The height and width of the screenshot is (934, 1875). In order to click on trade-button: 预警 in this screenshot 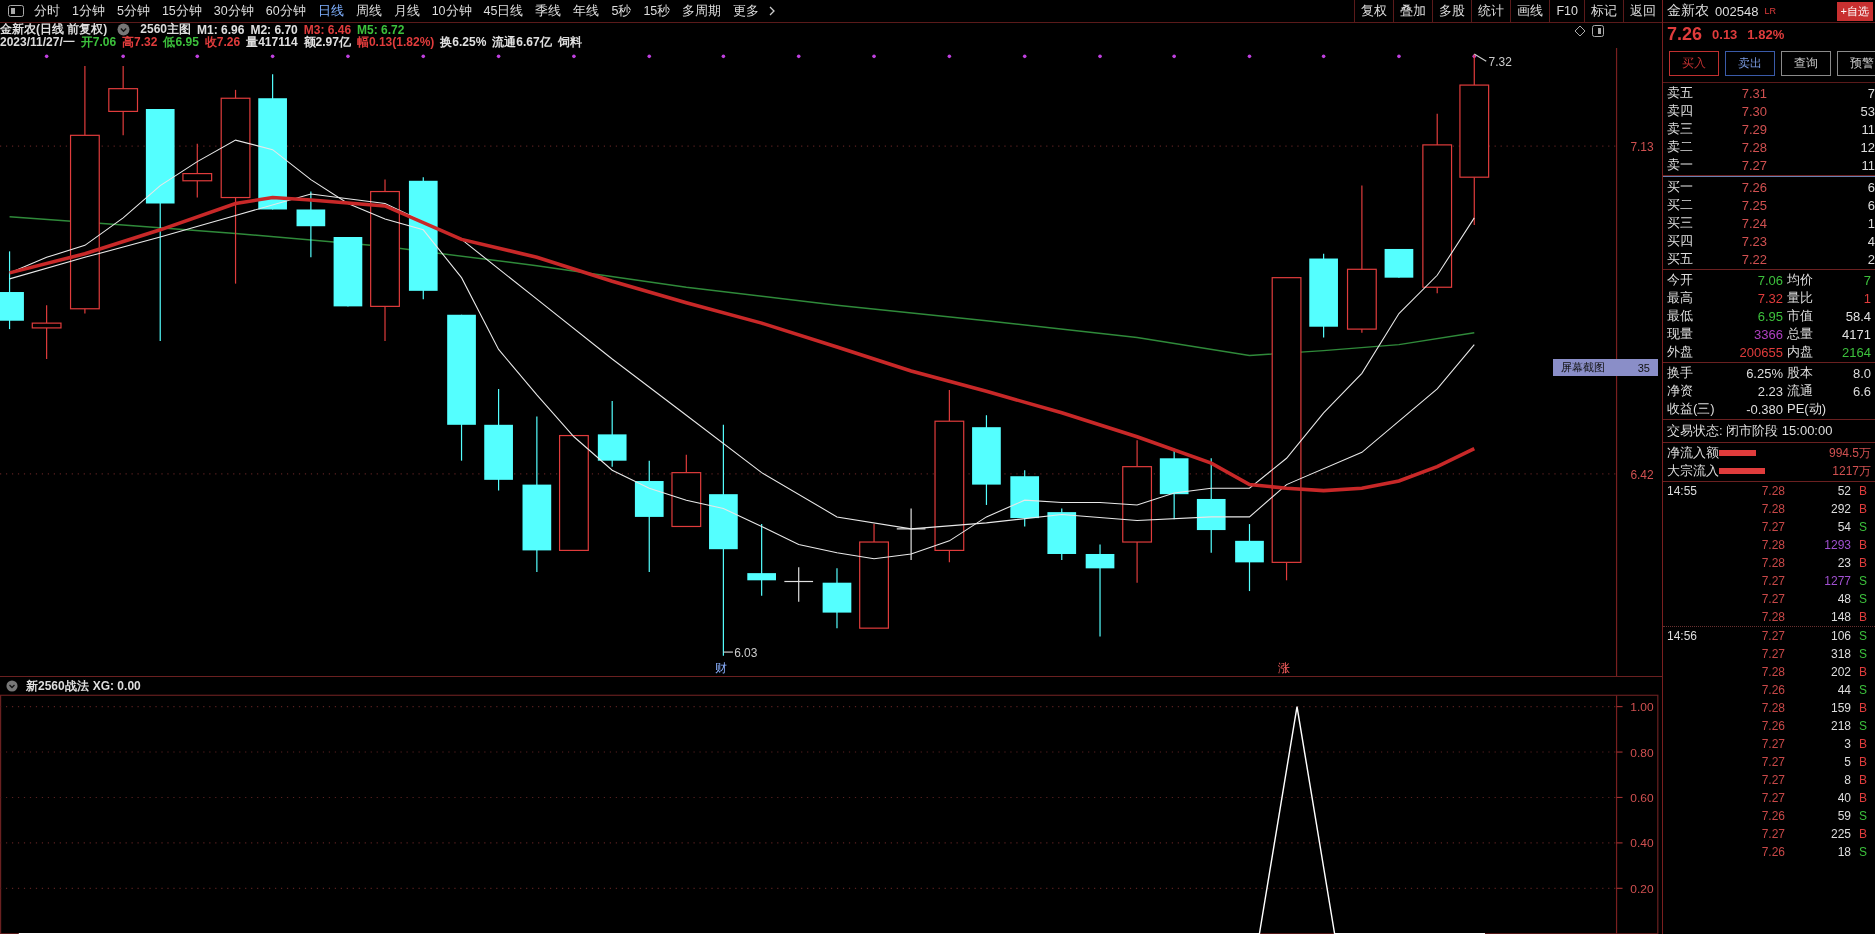, I will do `click(1856, 63)`.